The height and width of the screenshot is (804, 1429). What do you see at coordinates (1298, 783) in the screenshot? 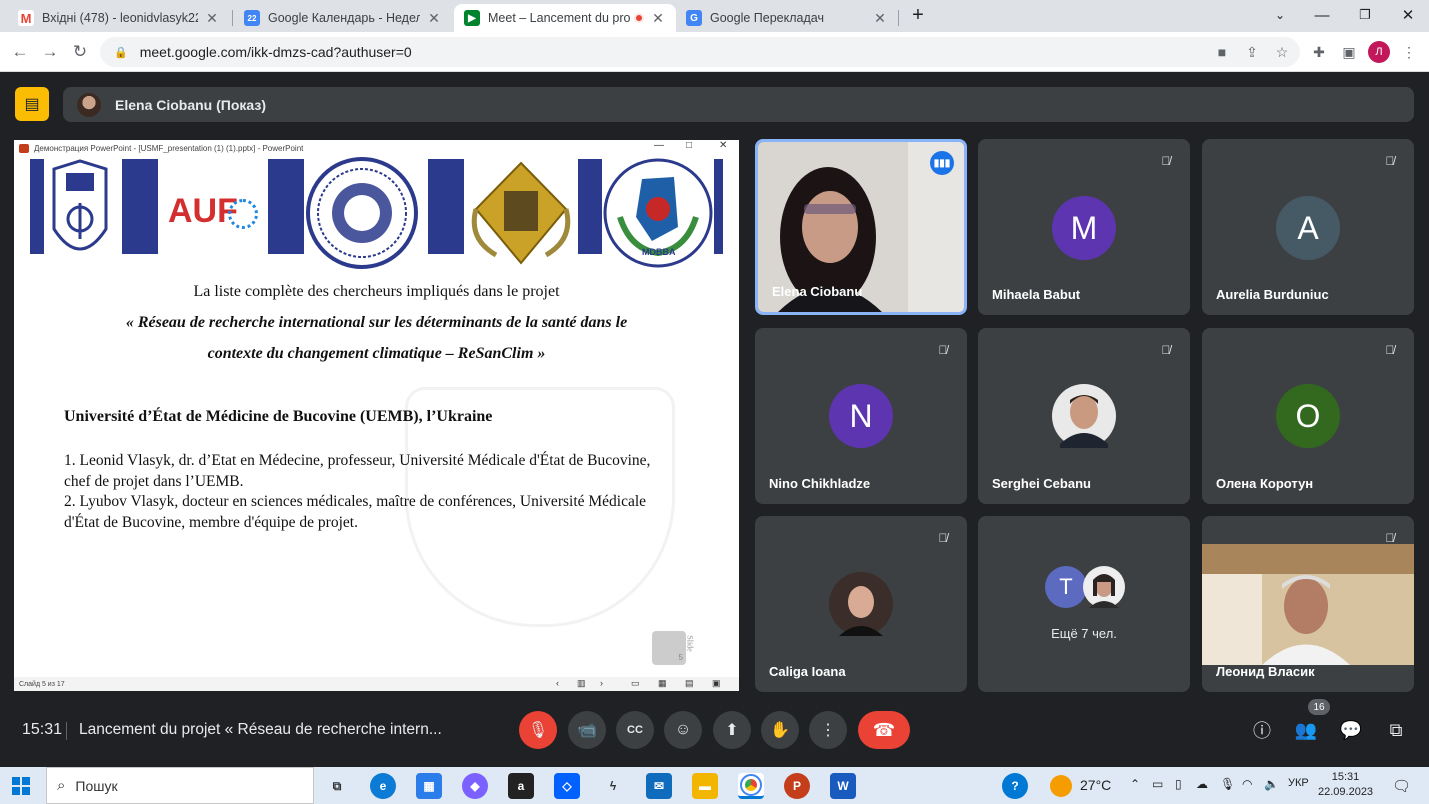
I see `language-indicator: УКР` at bounding box center [1298, 783].